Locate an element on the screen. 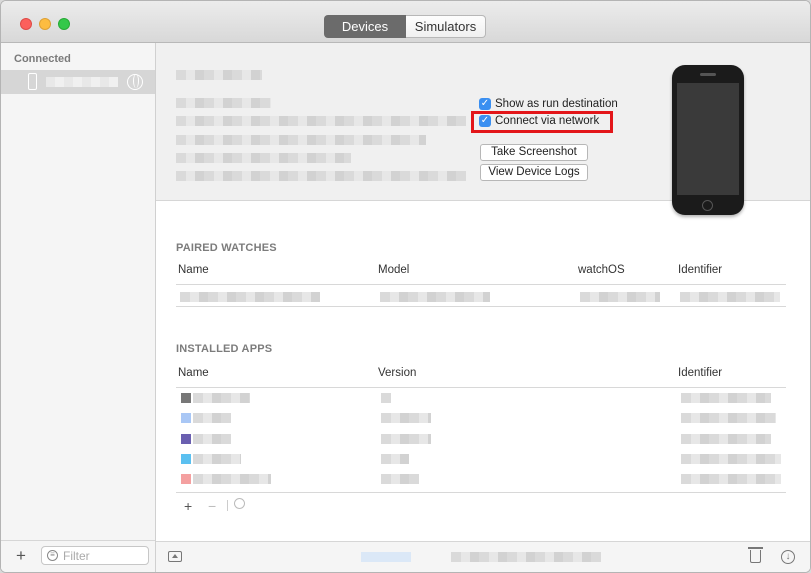 This screenshot has height=573, width=811. highlight-box is located at coordinates (542, 122).